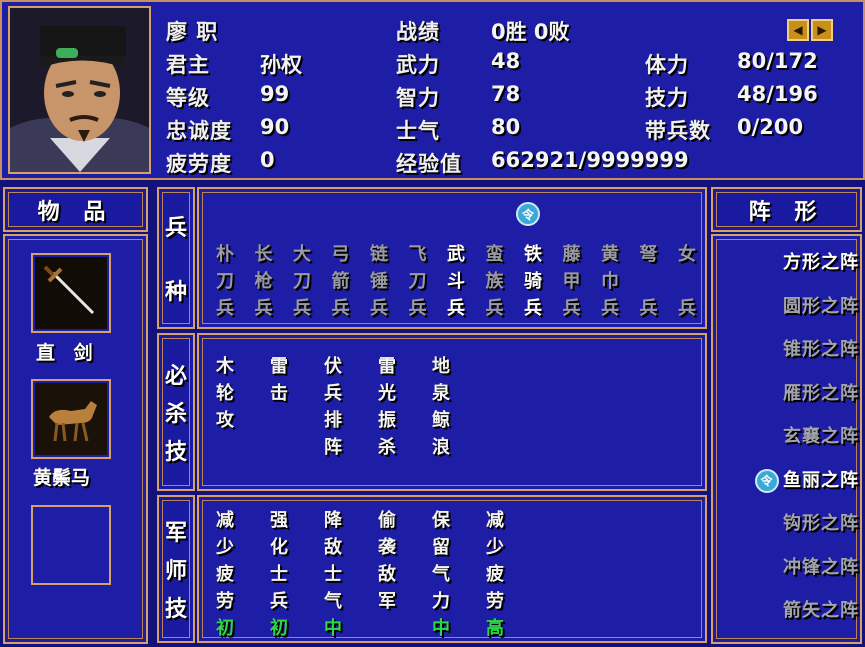 This screenshot has height=647, width=865. What do you see at coordinates (821, 348) in the screenshot?
I see `formation-item-2: 锥形之阵` at bounding box center [821, 348].